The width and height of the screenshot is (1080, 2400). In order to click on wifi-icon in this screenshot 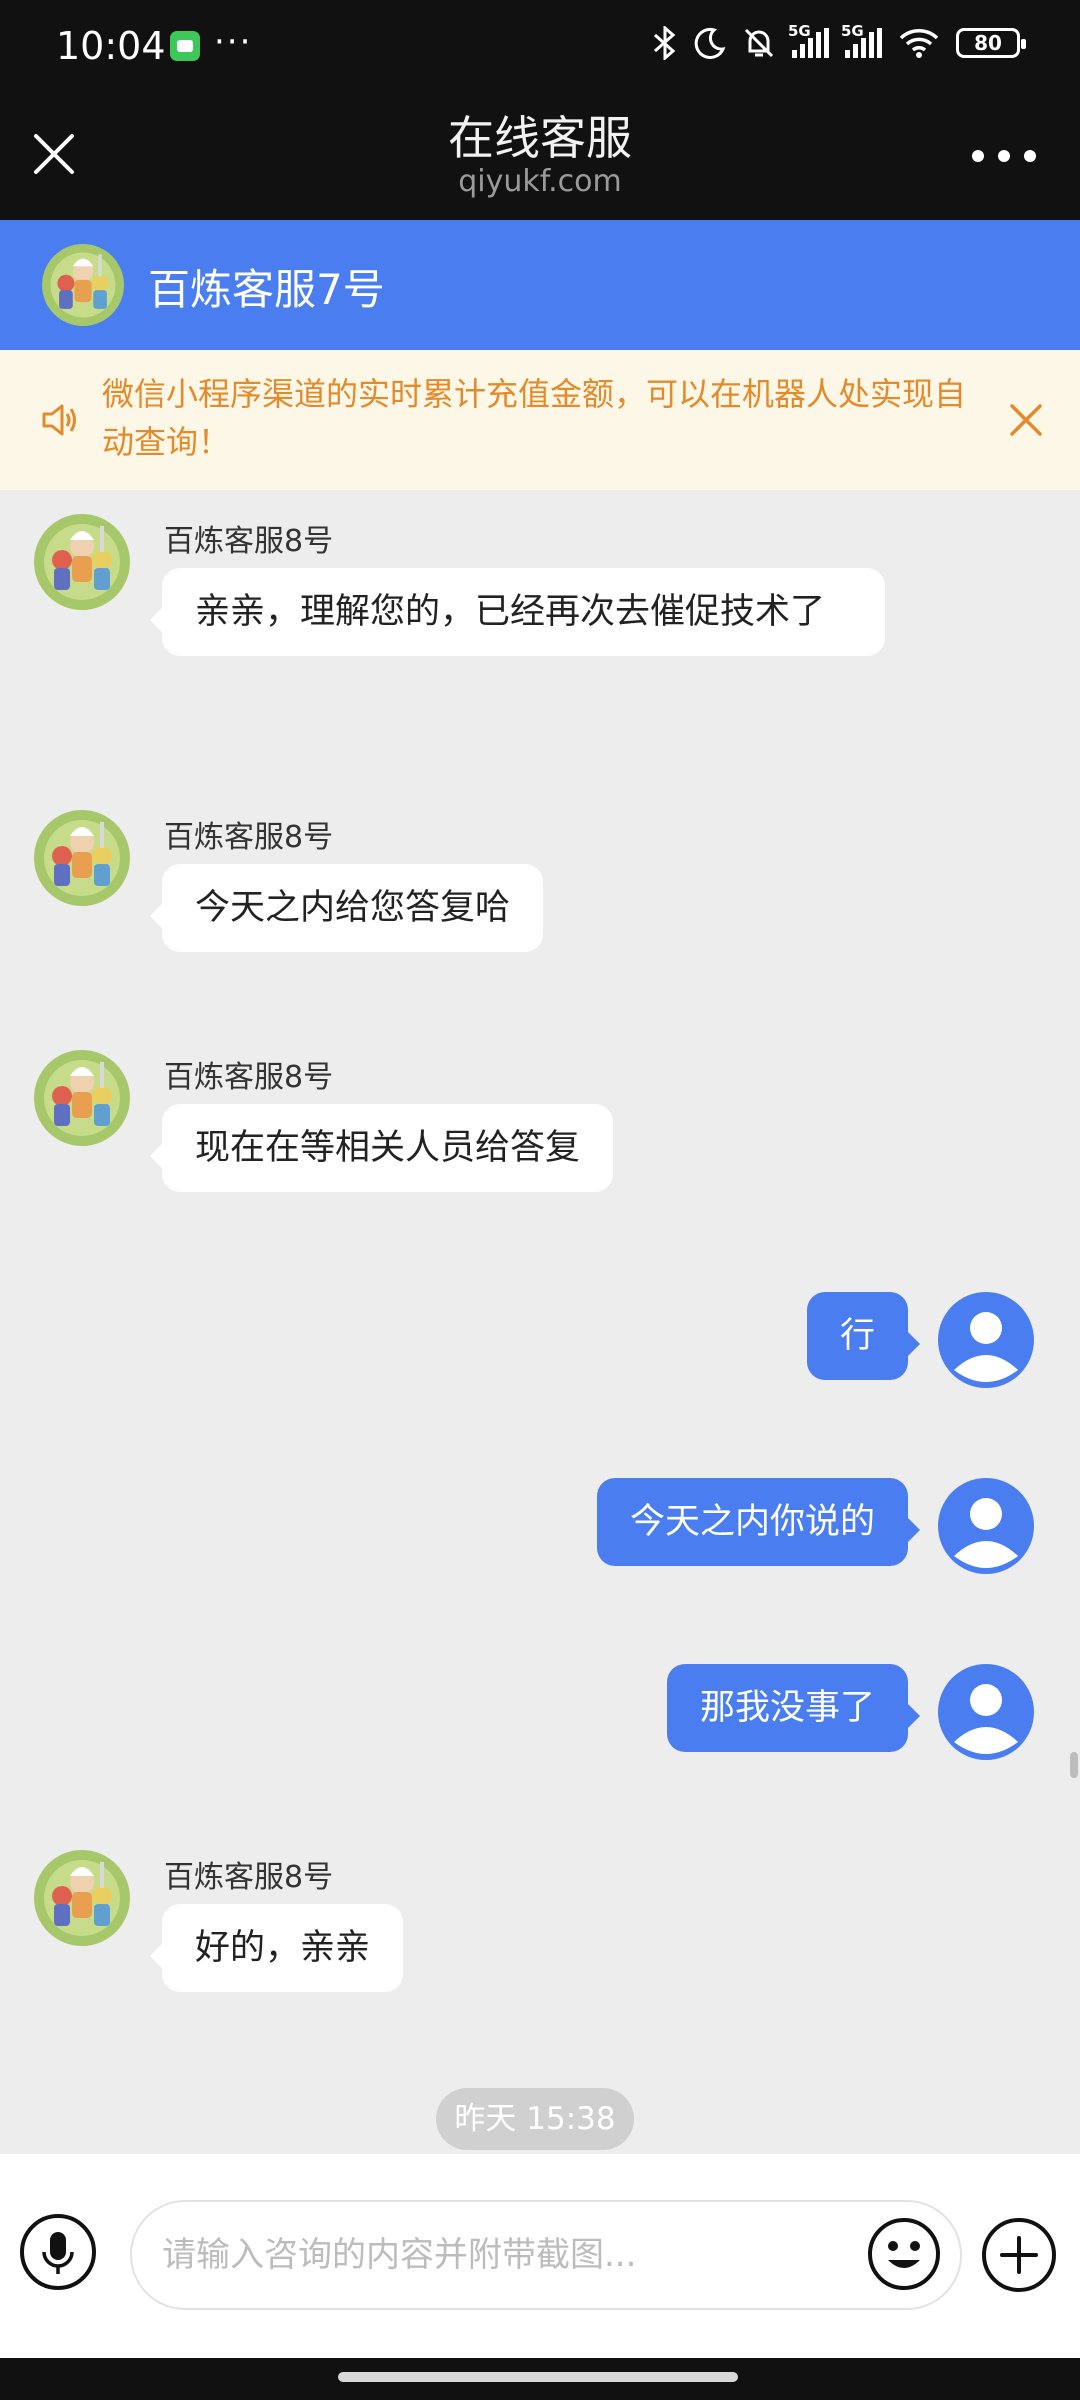, I will do `click(919, 43)`.